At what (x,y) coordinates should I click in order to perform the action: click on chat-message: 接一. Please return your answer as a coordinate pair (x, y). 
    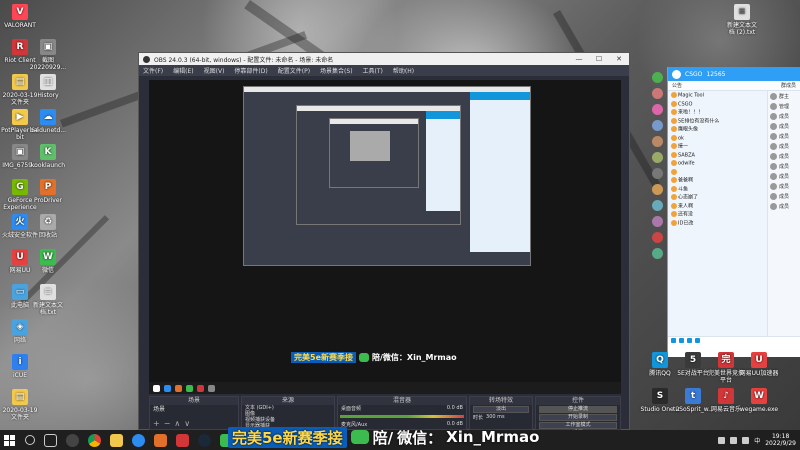
    Looking at the image, I should click on (718, 146).